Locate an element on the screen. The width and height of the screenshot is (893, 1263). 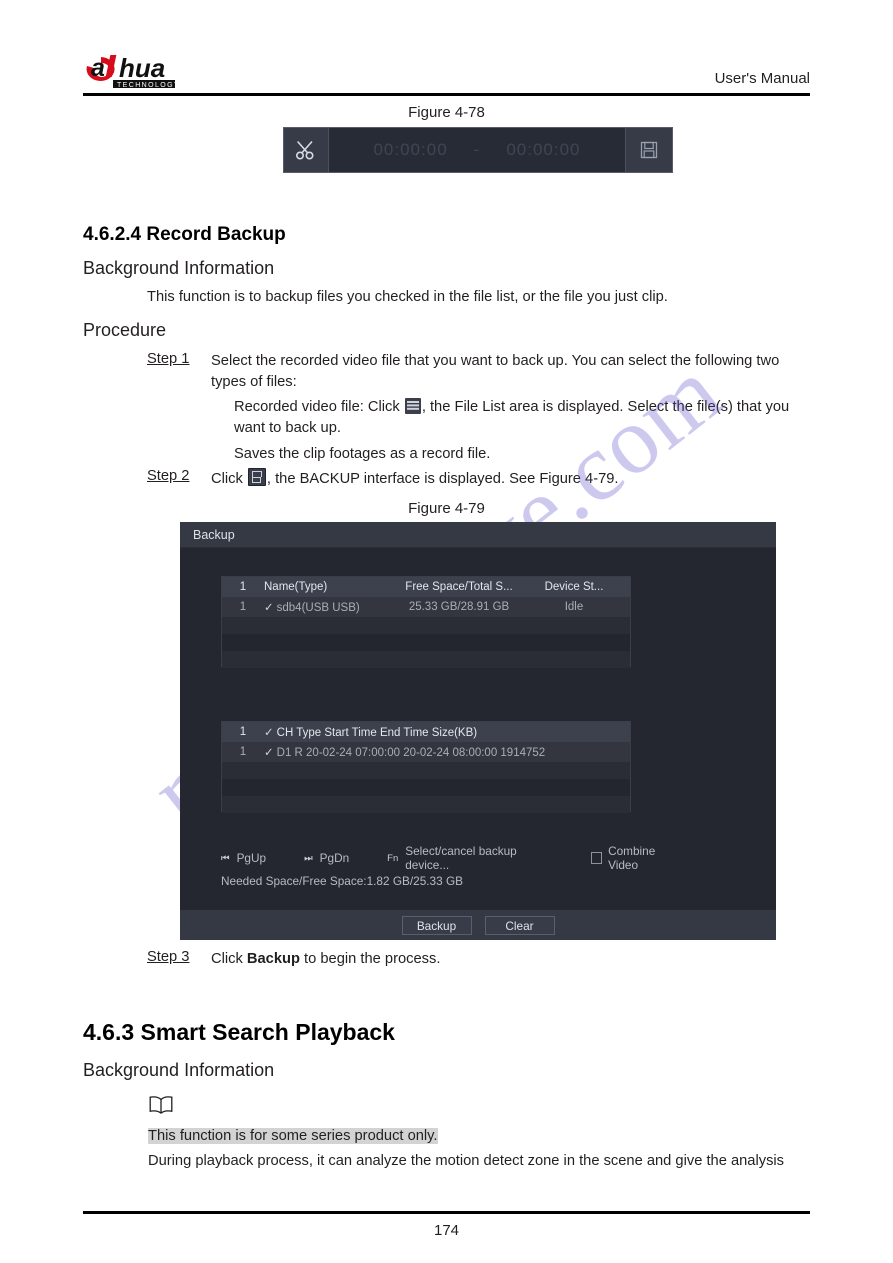
clip-end-time: 00:00:00 is located at coordinates (543, 150).